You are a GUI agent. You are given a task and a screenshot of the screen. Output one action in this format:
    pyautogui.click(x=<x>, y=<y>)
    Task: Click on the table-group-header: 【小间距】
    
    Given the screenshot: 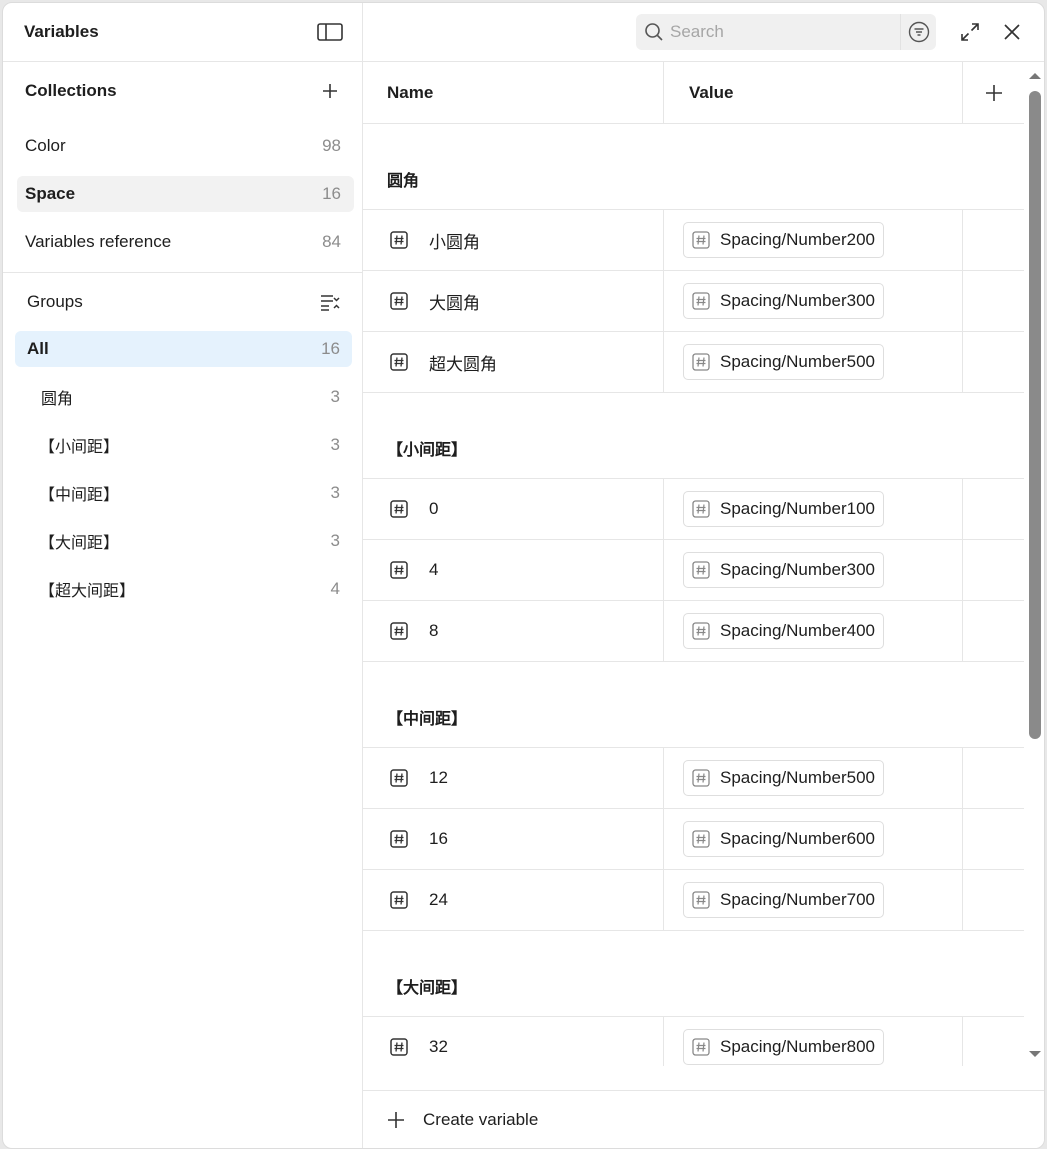 What is the action you would take?
    pyautogui.click(x=693, y=436)
    